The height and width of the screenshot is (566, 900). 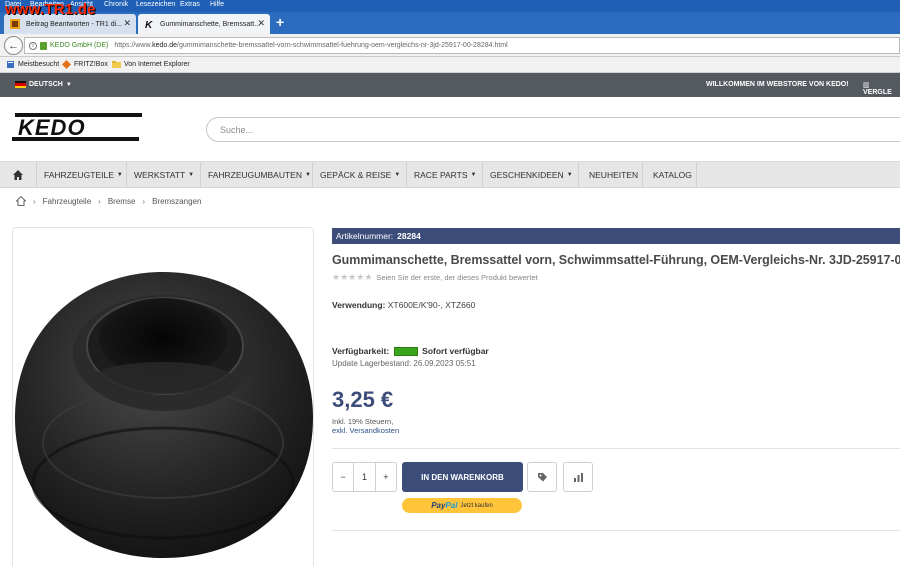 I want to click on shipping-costs-link: exkl. Versandkosten, so click(x=365, y=430).